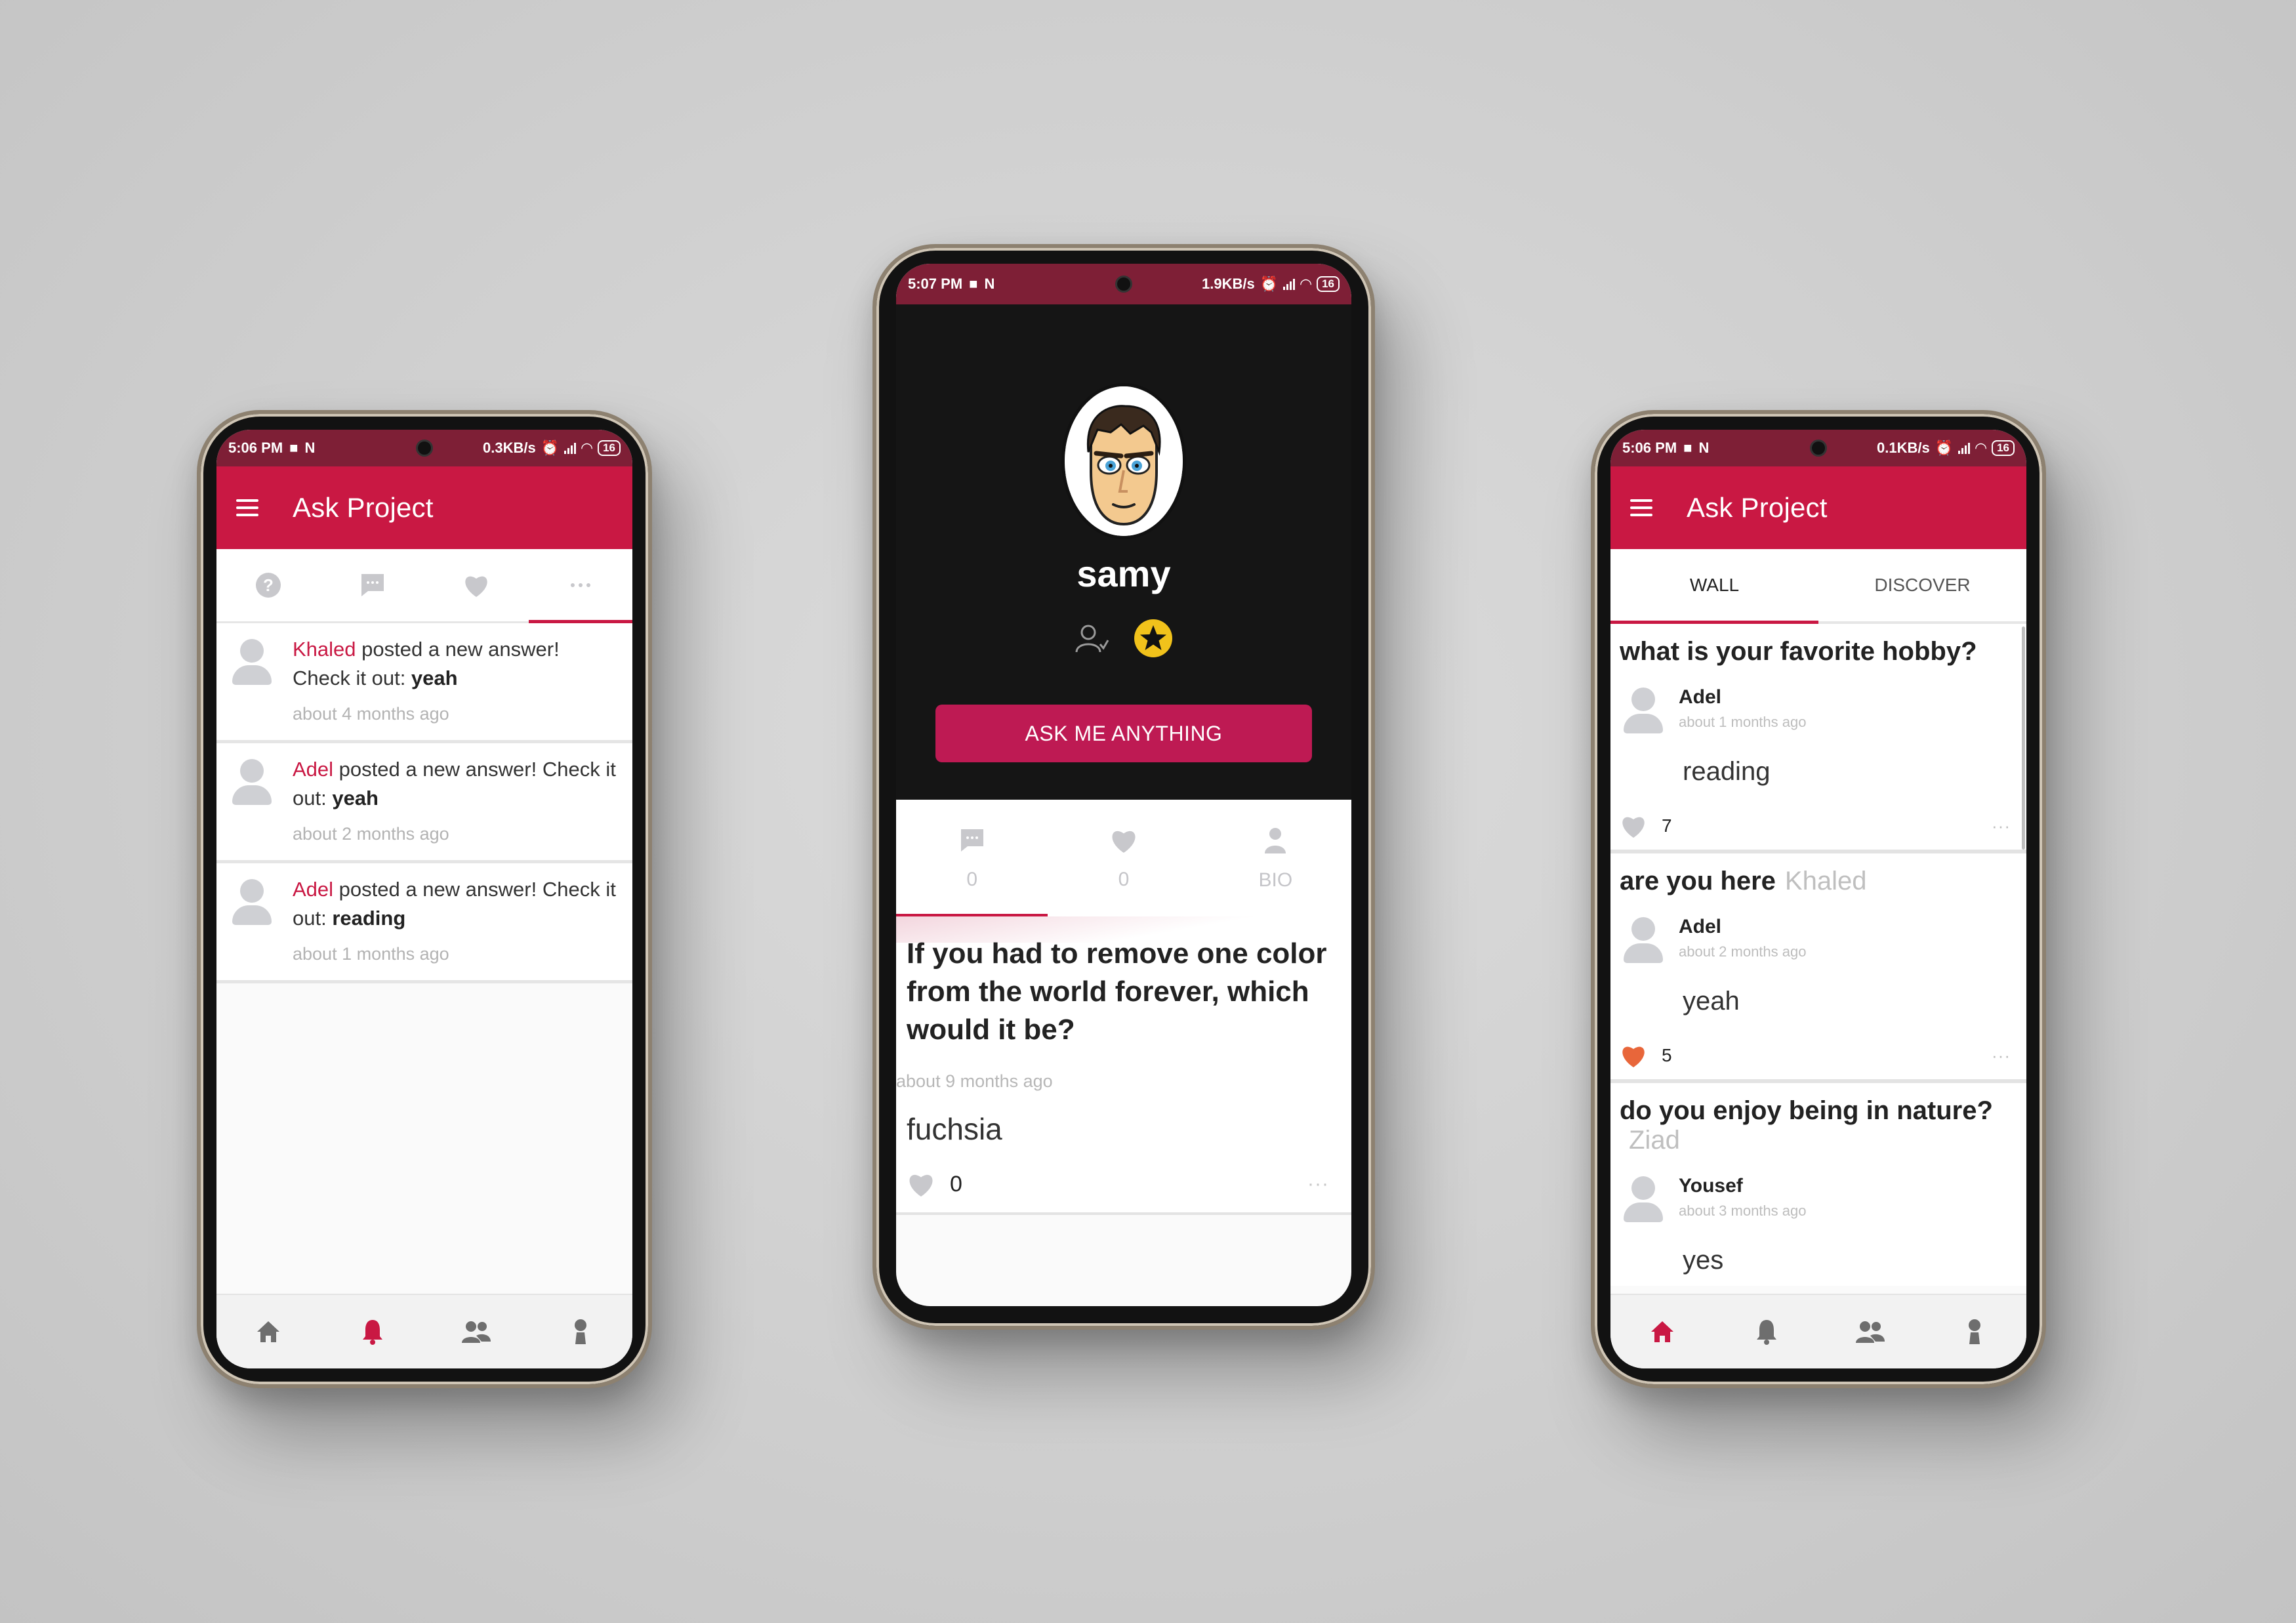 This screenshot has width=2296, height=1623. I want to click on post-time: about 2 months ago, so click(1743, 952).